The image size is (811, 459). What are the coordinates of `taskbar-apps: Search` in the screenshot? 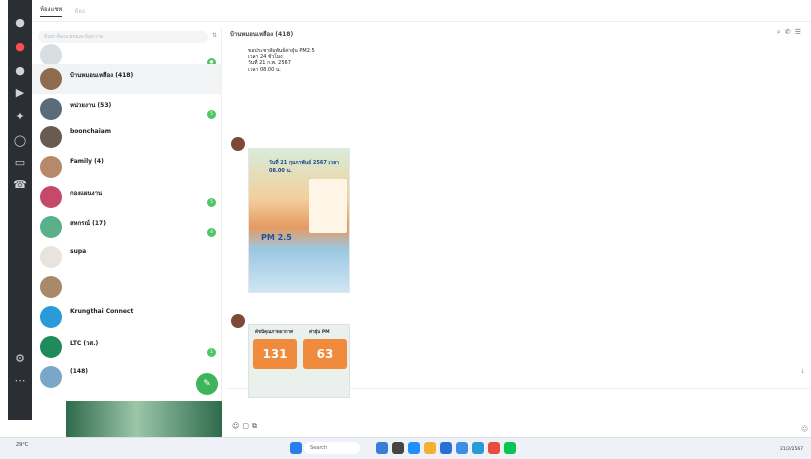 It's located at (420, 449).